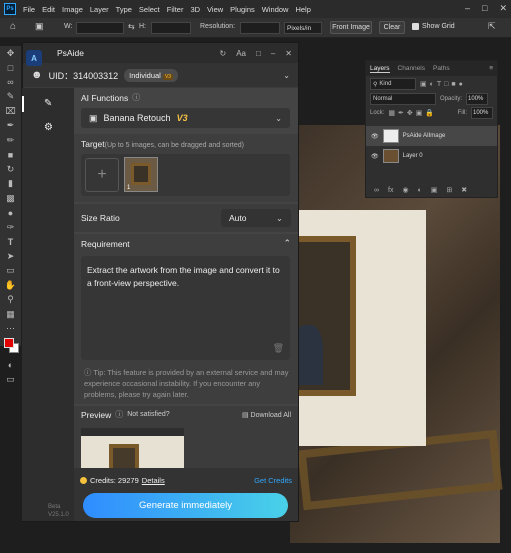 The width and height of the screenshot is (511, 553). What do you see at coordinates (10, 380) in the screenshot?
I see `screen-mode-icon: ▭` at bounding box center [10, 380].